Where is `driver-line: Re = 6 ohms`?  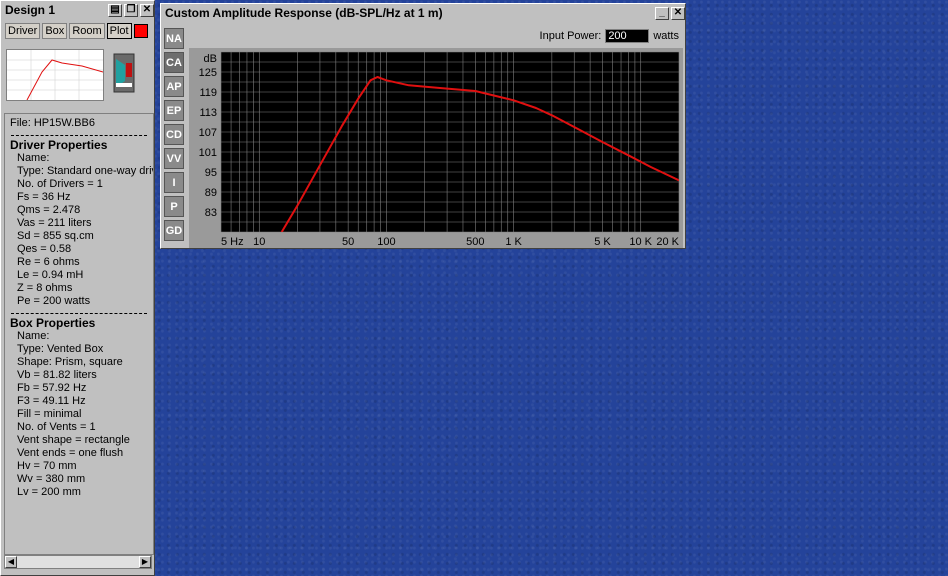
driver-line: Re = 6 ohms is located at coordinates (48, 262).